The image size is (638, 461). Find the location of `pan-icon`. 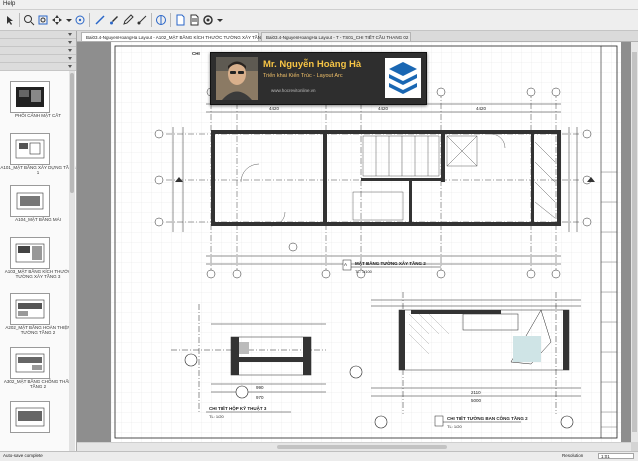

pan-icon is located at coordinates (57, 20).